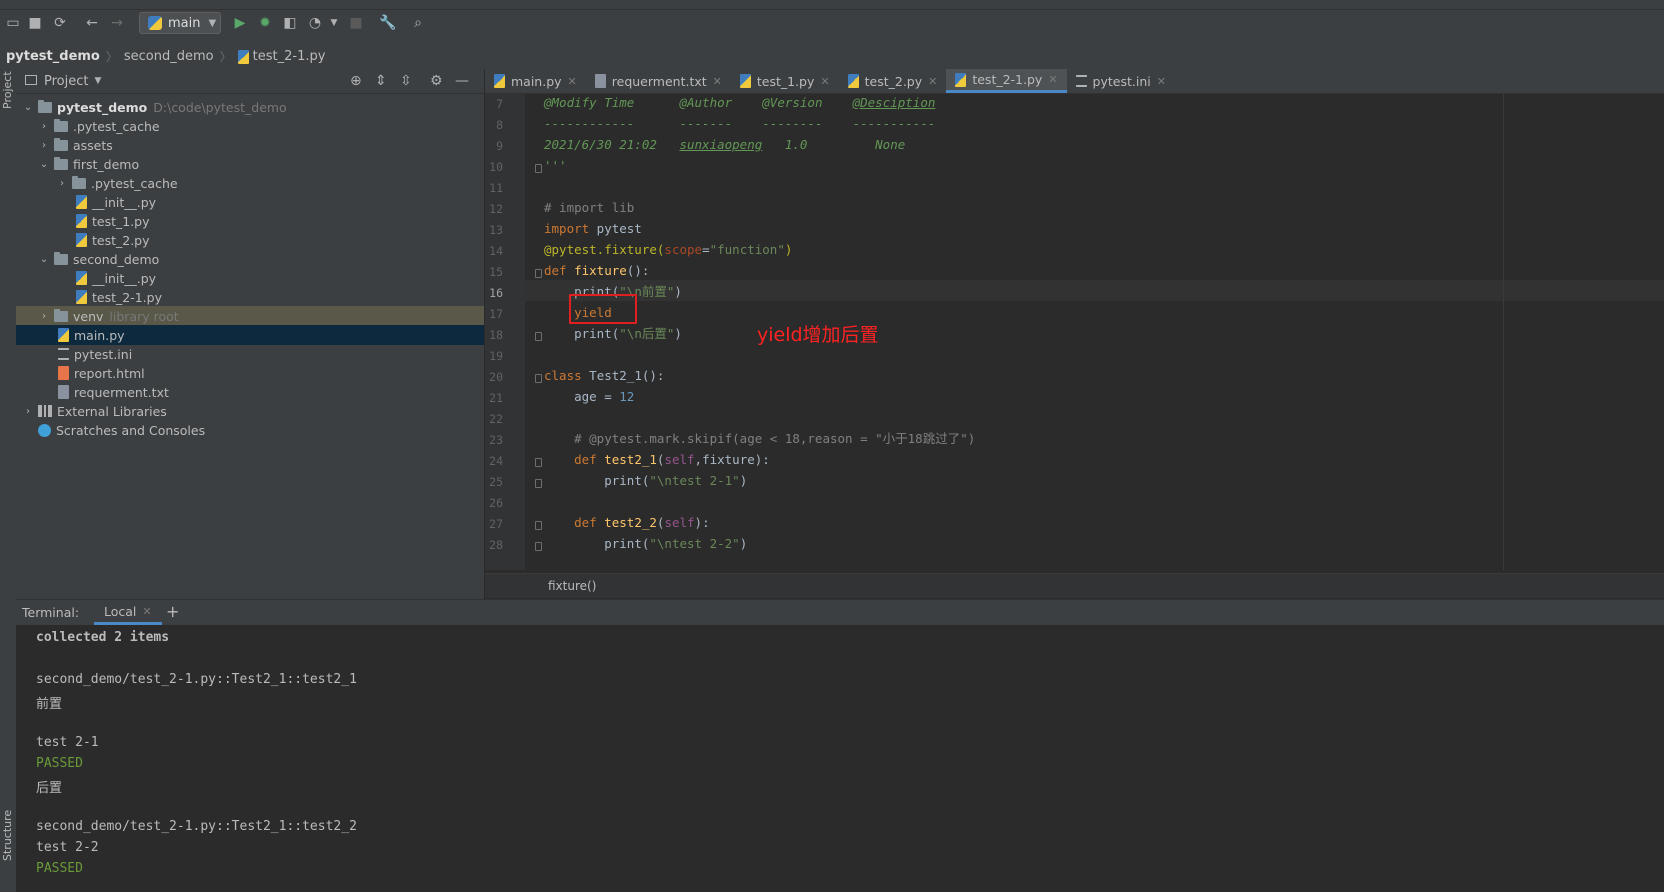 This screenshot has height=892, width=1664. What do you see at coordinates (628, 333) in the screenshot?
I see `code-line-18: print("\n后置")` at bounding box center [628, 333].